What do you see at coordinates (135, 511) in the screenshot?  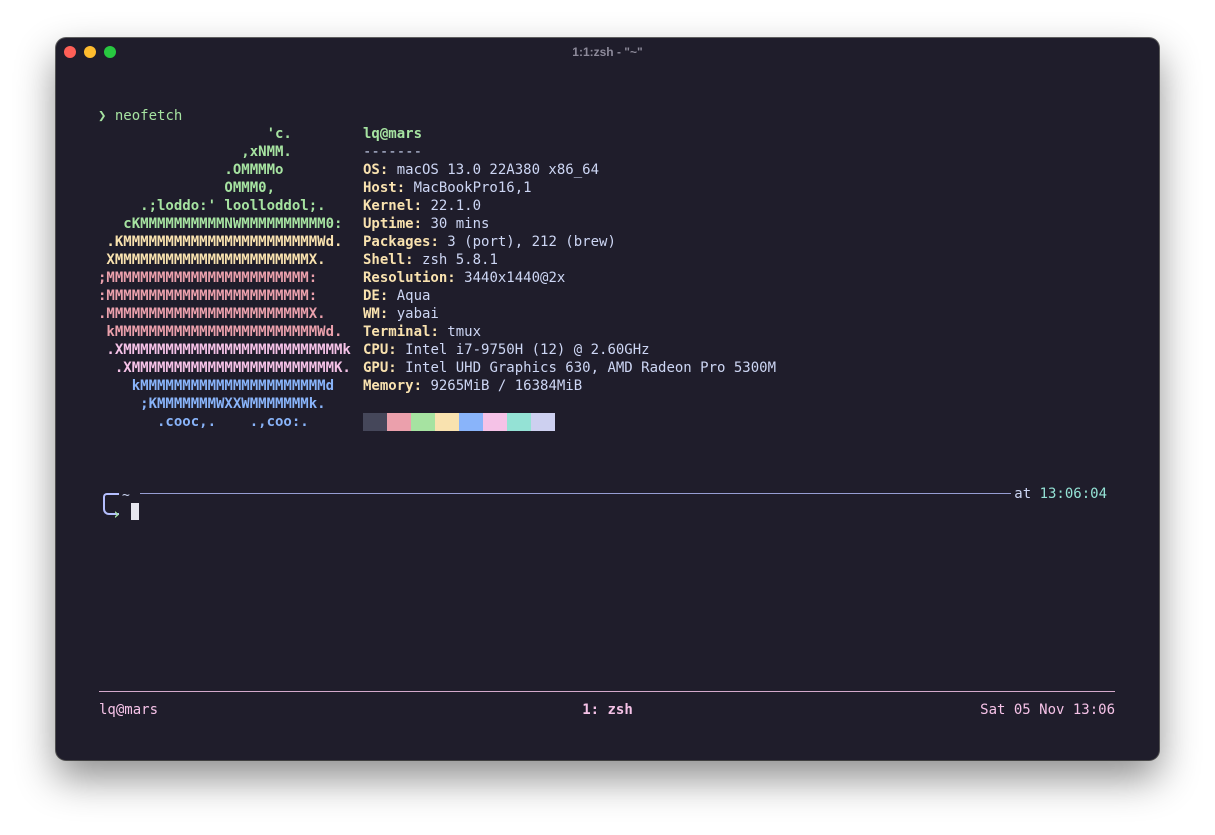 I see `text-cursor` at bounding box center [135, 511].